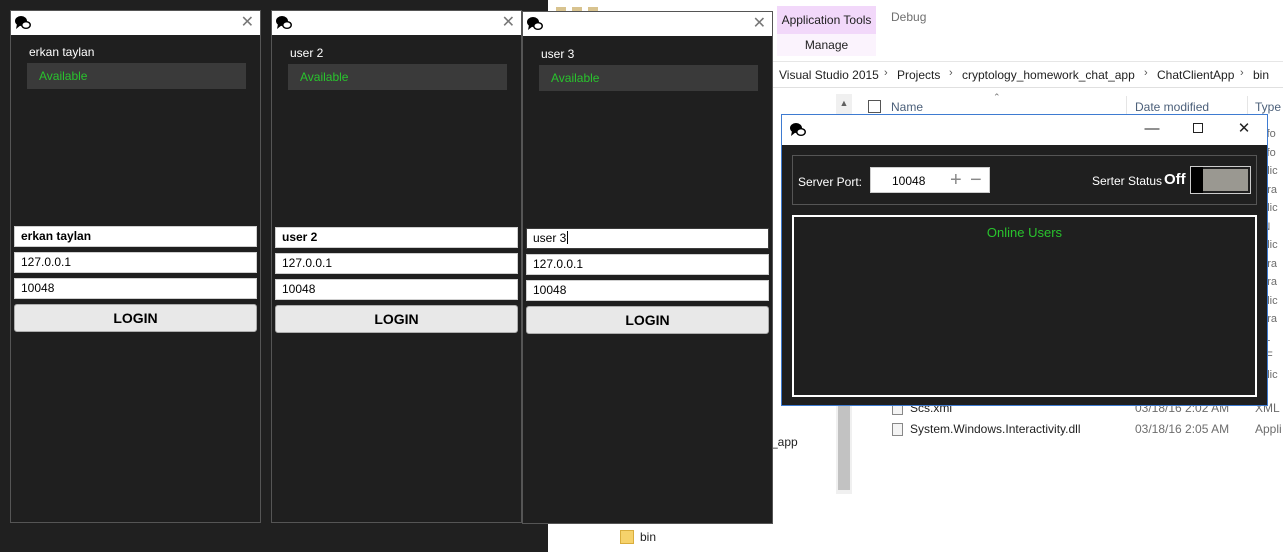 This screenshot has width=1283, height=552. Describe the element at coordinates (1127, 181) in the screenshot. I see `server-status-label: Serter Status` at that location.